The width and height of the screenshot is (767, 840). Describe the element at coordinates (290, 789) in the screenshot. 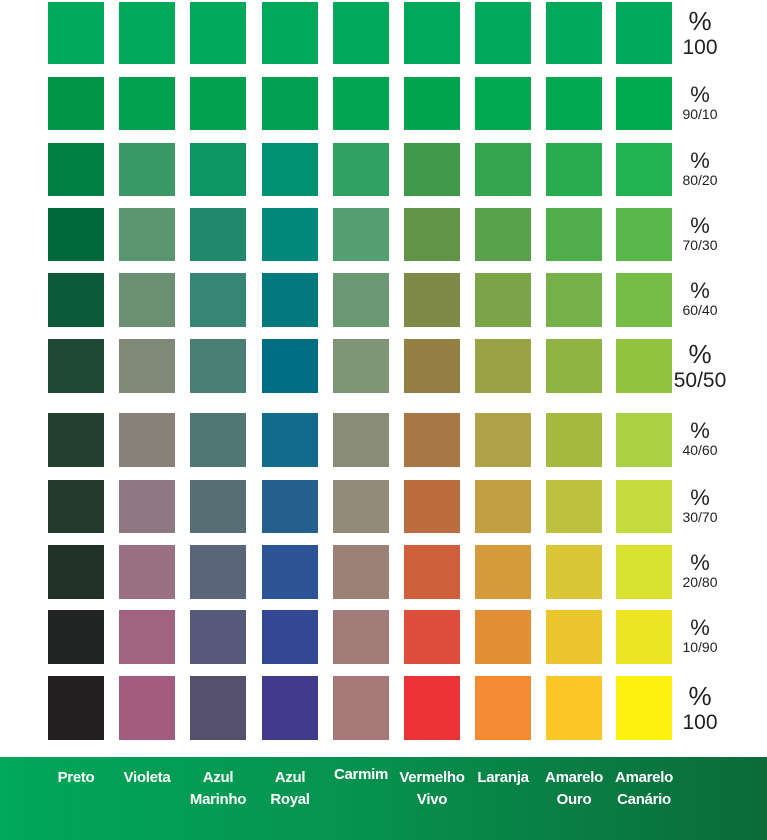

I see `column-color-name: Azul Royal` at that location.